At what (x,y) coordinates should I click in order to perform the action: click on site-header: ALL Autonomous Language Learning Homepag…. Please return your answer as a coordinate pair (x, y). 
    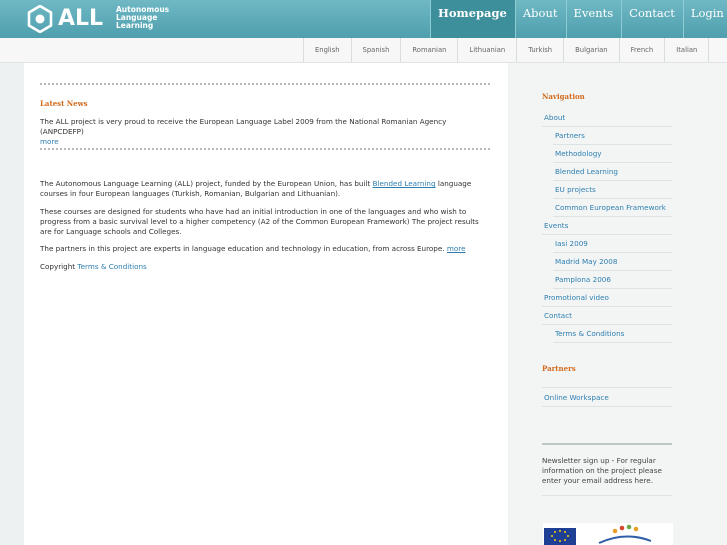
    Looking at the image, I should click on (363, 19).